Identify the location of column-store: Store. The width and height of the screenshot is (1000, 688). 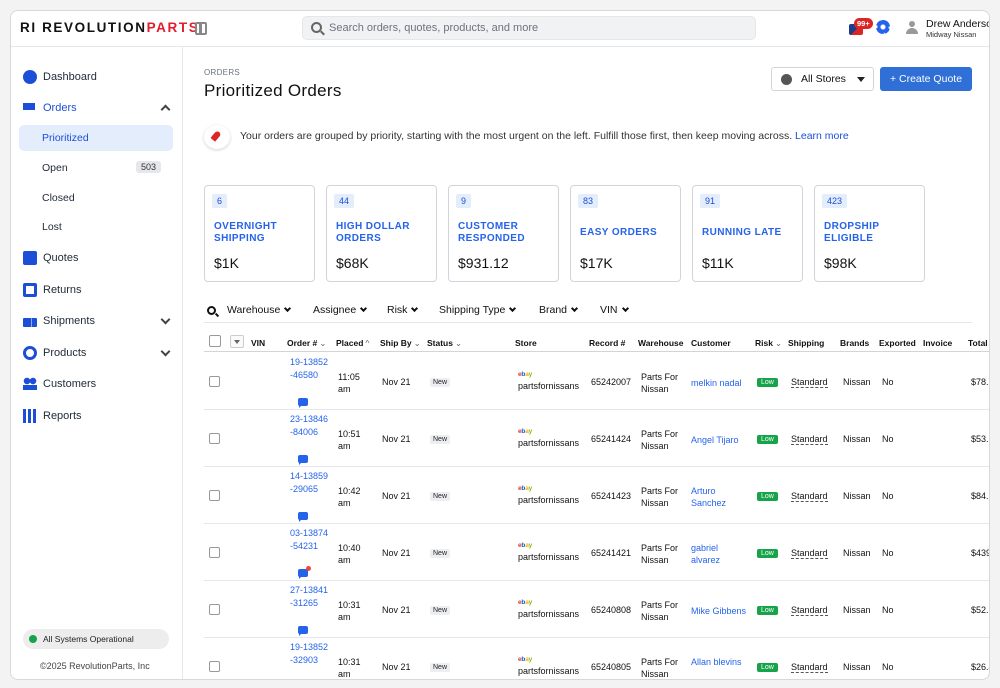
(526, 343).